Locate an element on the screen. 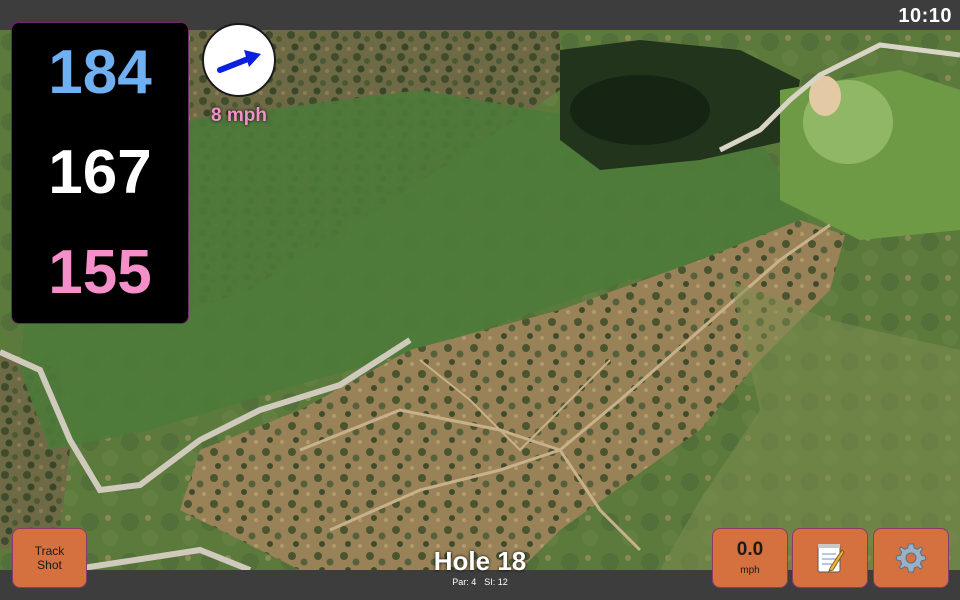 This screenshot has width=960, height=600. wind-direction-dial is located at coordinates (239, 60).